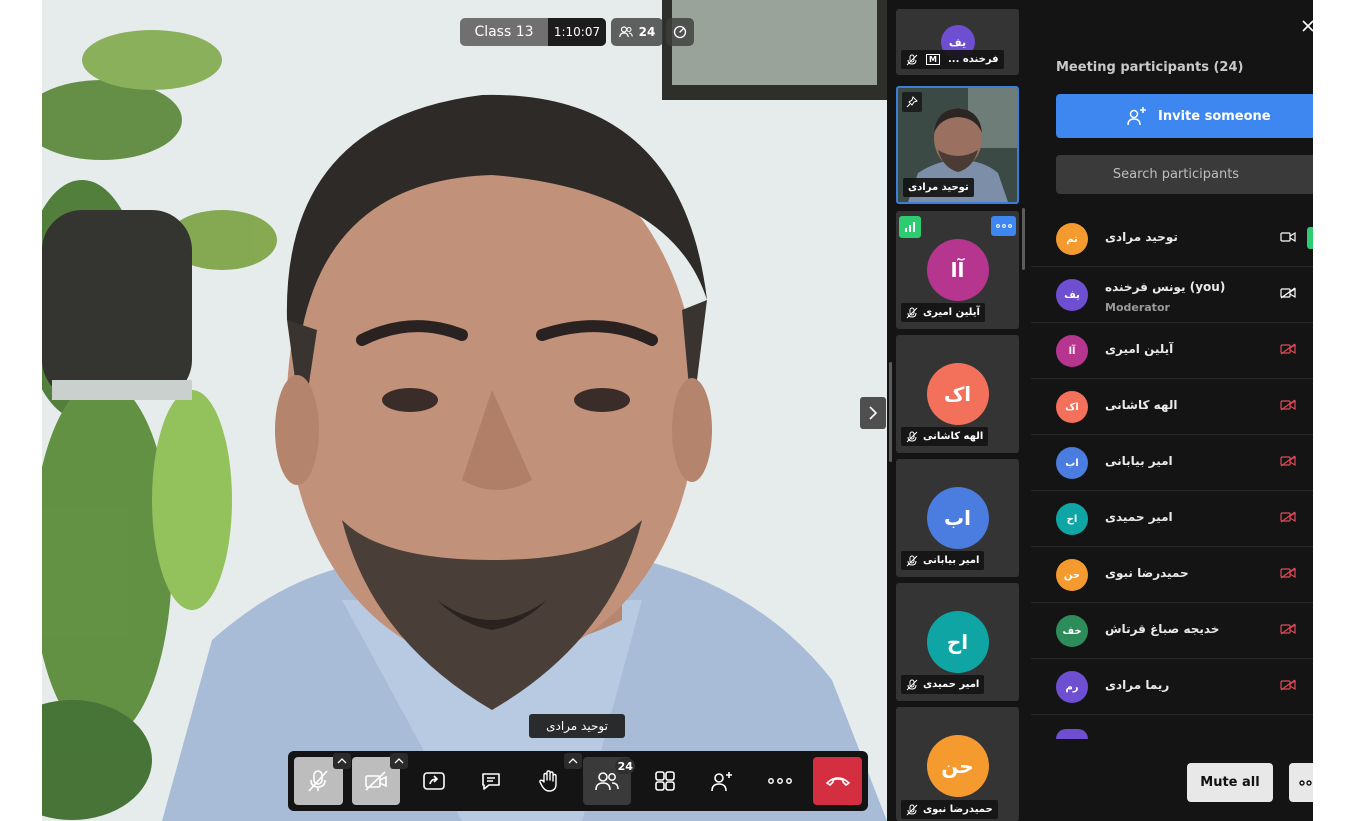  Describe the element at coordinates (380, 779) in the screenshot. I see `camera-toggle-button` at that location.